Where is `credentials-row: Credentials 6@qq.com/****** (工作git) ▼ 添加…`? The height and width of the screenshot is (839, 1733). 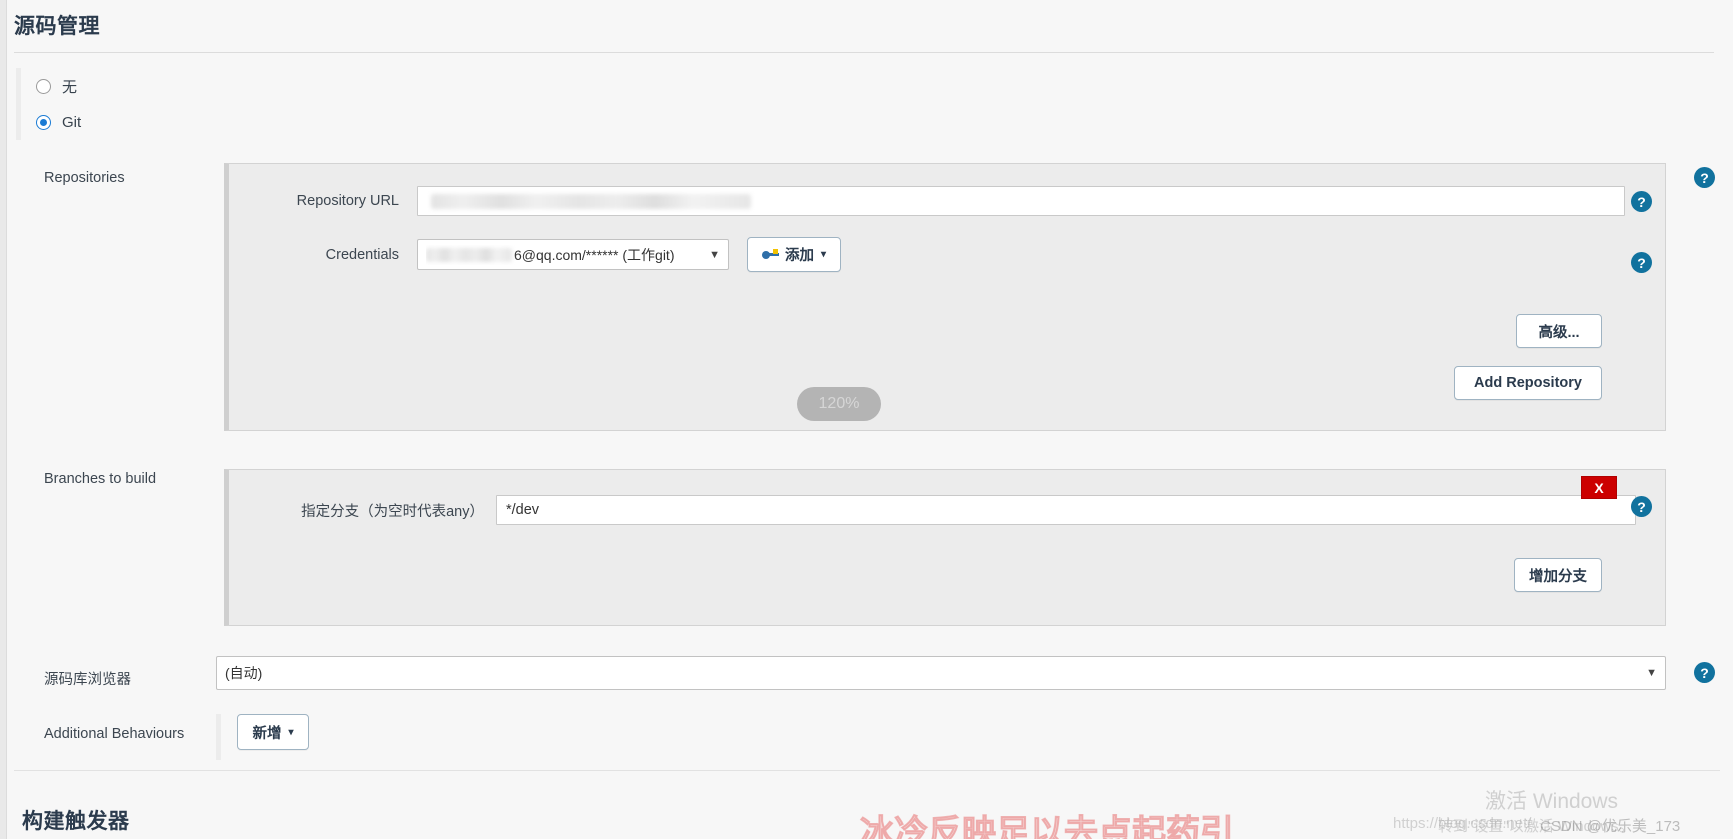 credentials-row: Credentials 6@qq.com/****** (工作git) ▼ 添加… is located at coordinates (555, 254).